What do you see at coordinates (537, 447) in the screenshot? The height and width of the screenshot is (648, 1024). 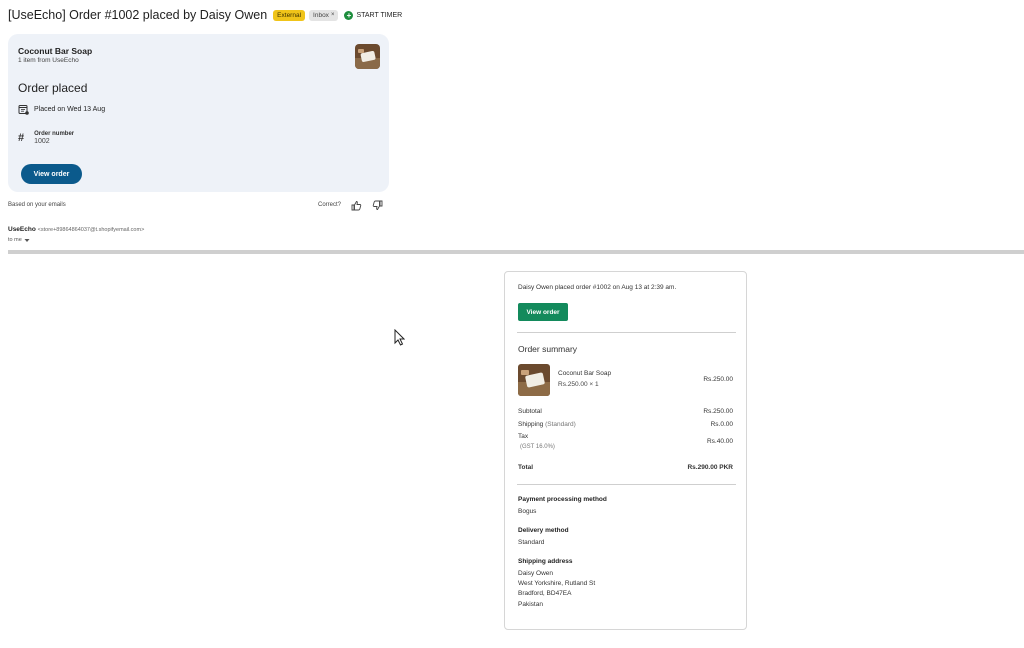 I see `tax-detail: (GST 16.0%)` at bounding box center [537, 447].